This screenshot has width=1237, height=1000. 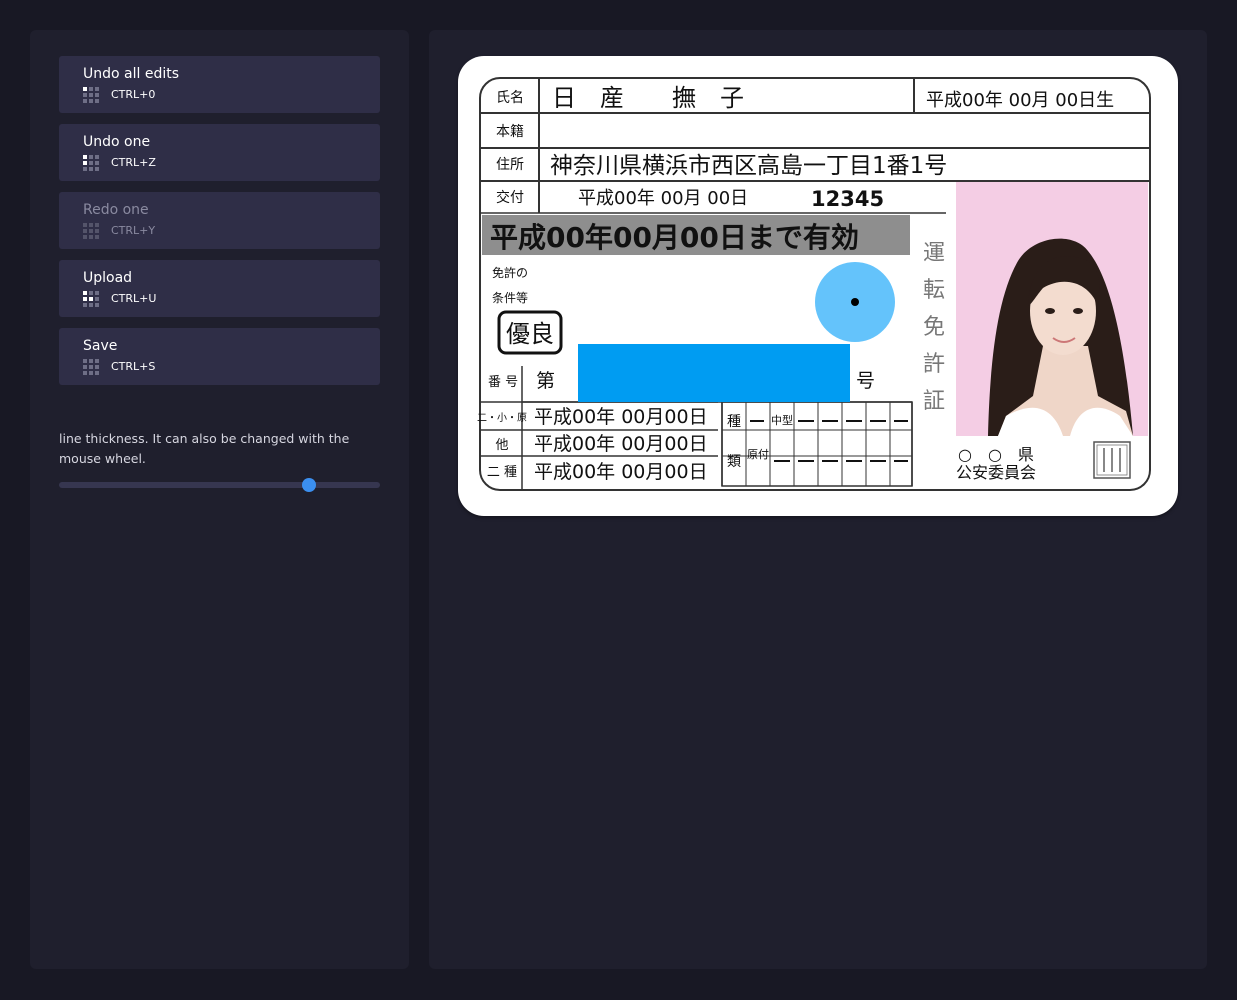 I want to click on card-conditions-label-2: 条件等, so click(x=510, y=298).